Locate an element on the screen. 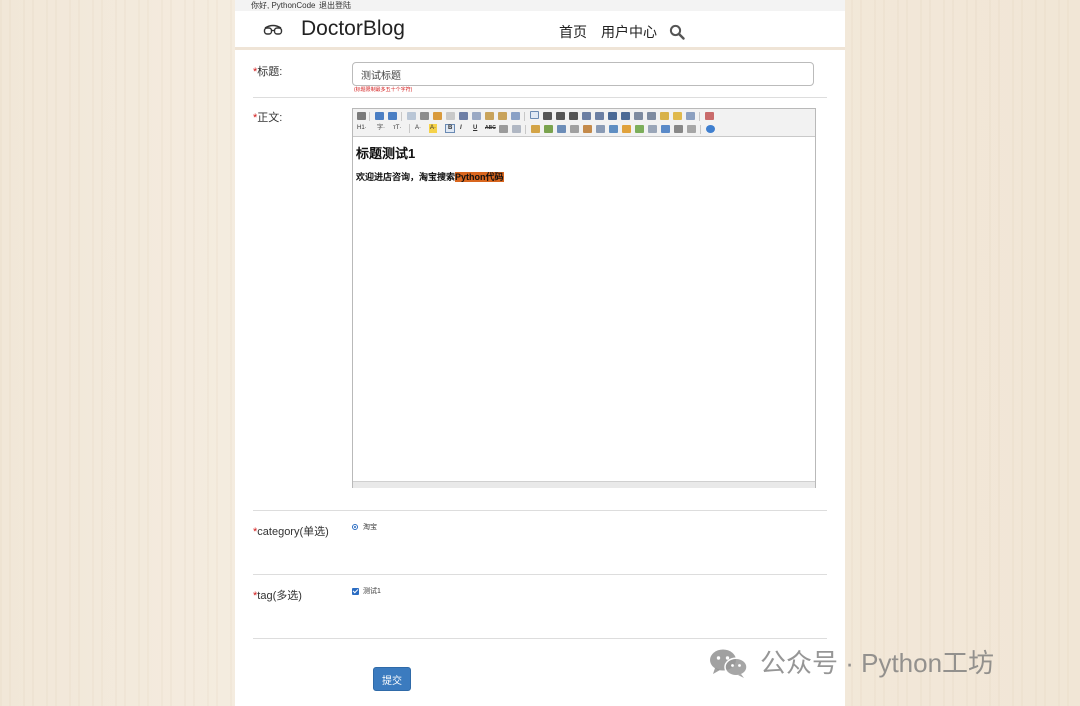 This screenshot has width=1080, height=706. align-justify-icon is located at coordinates (573, 116).